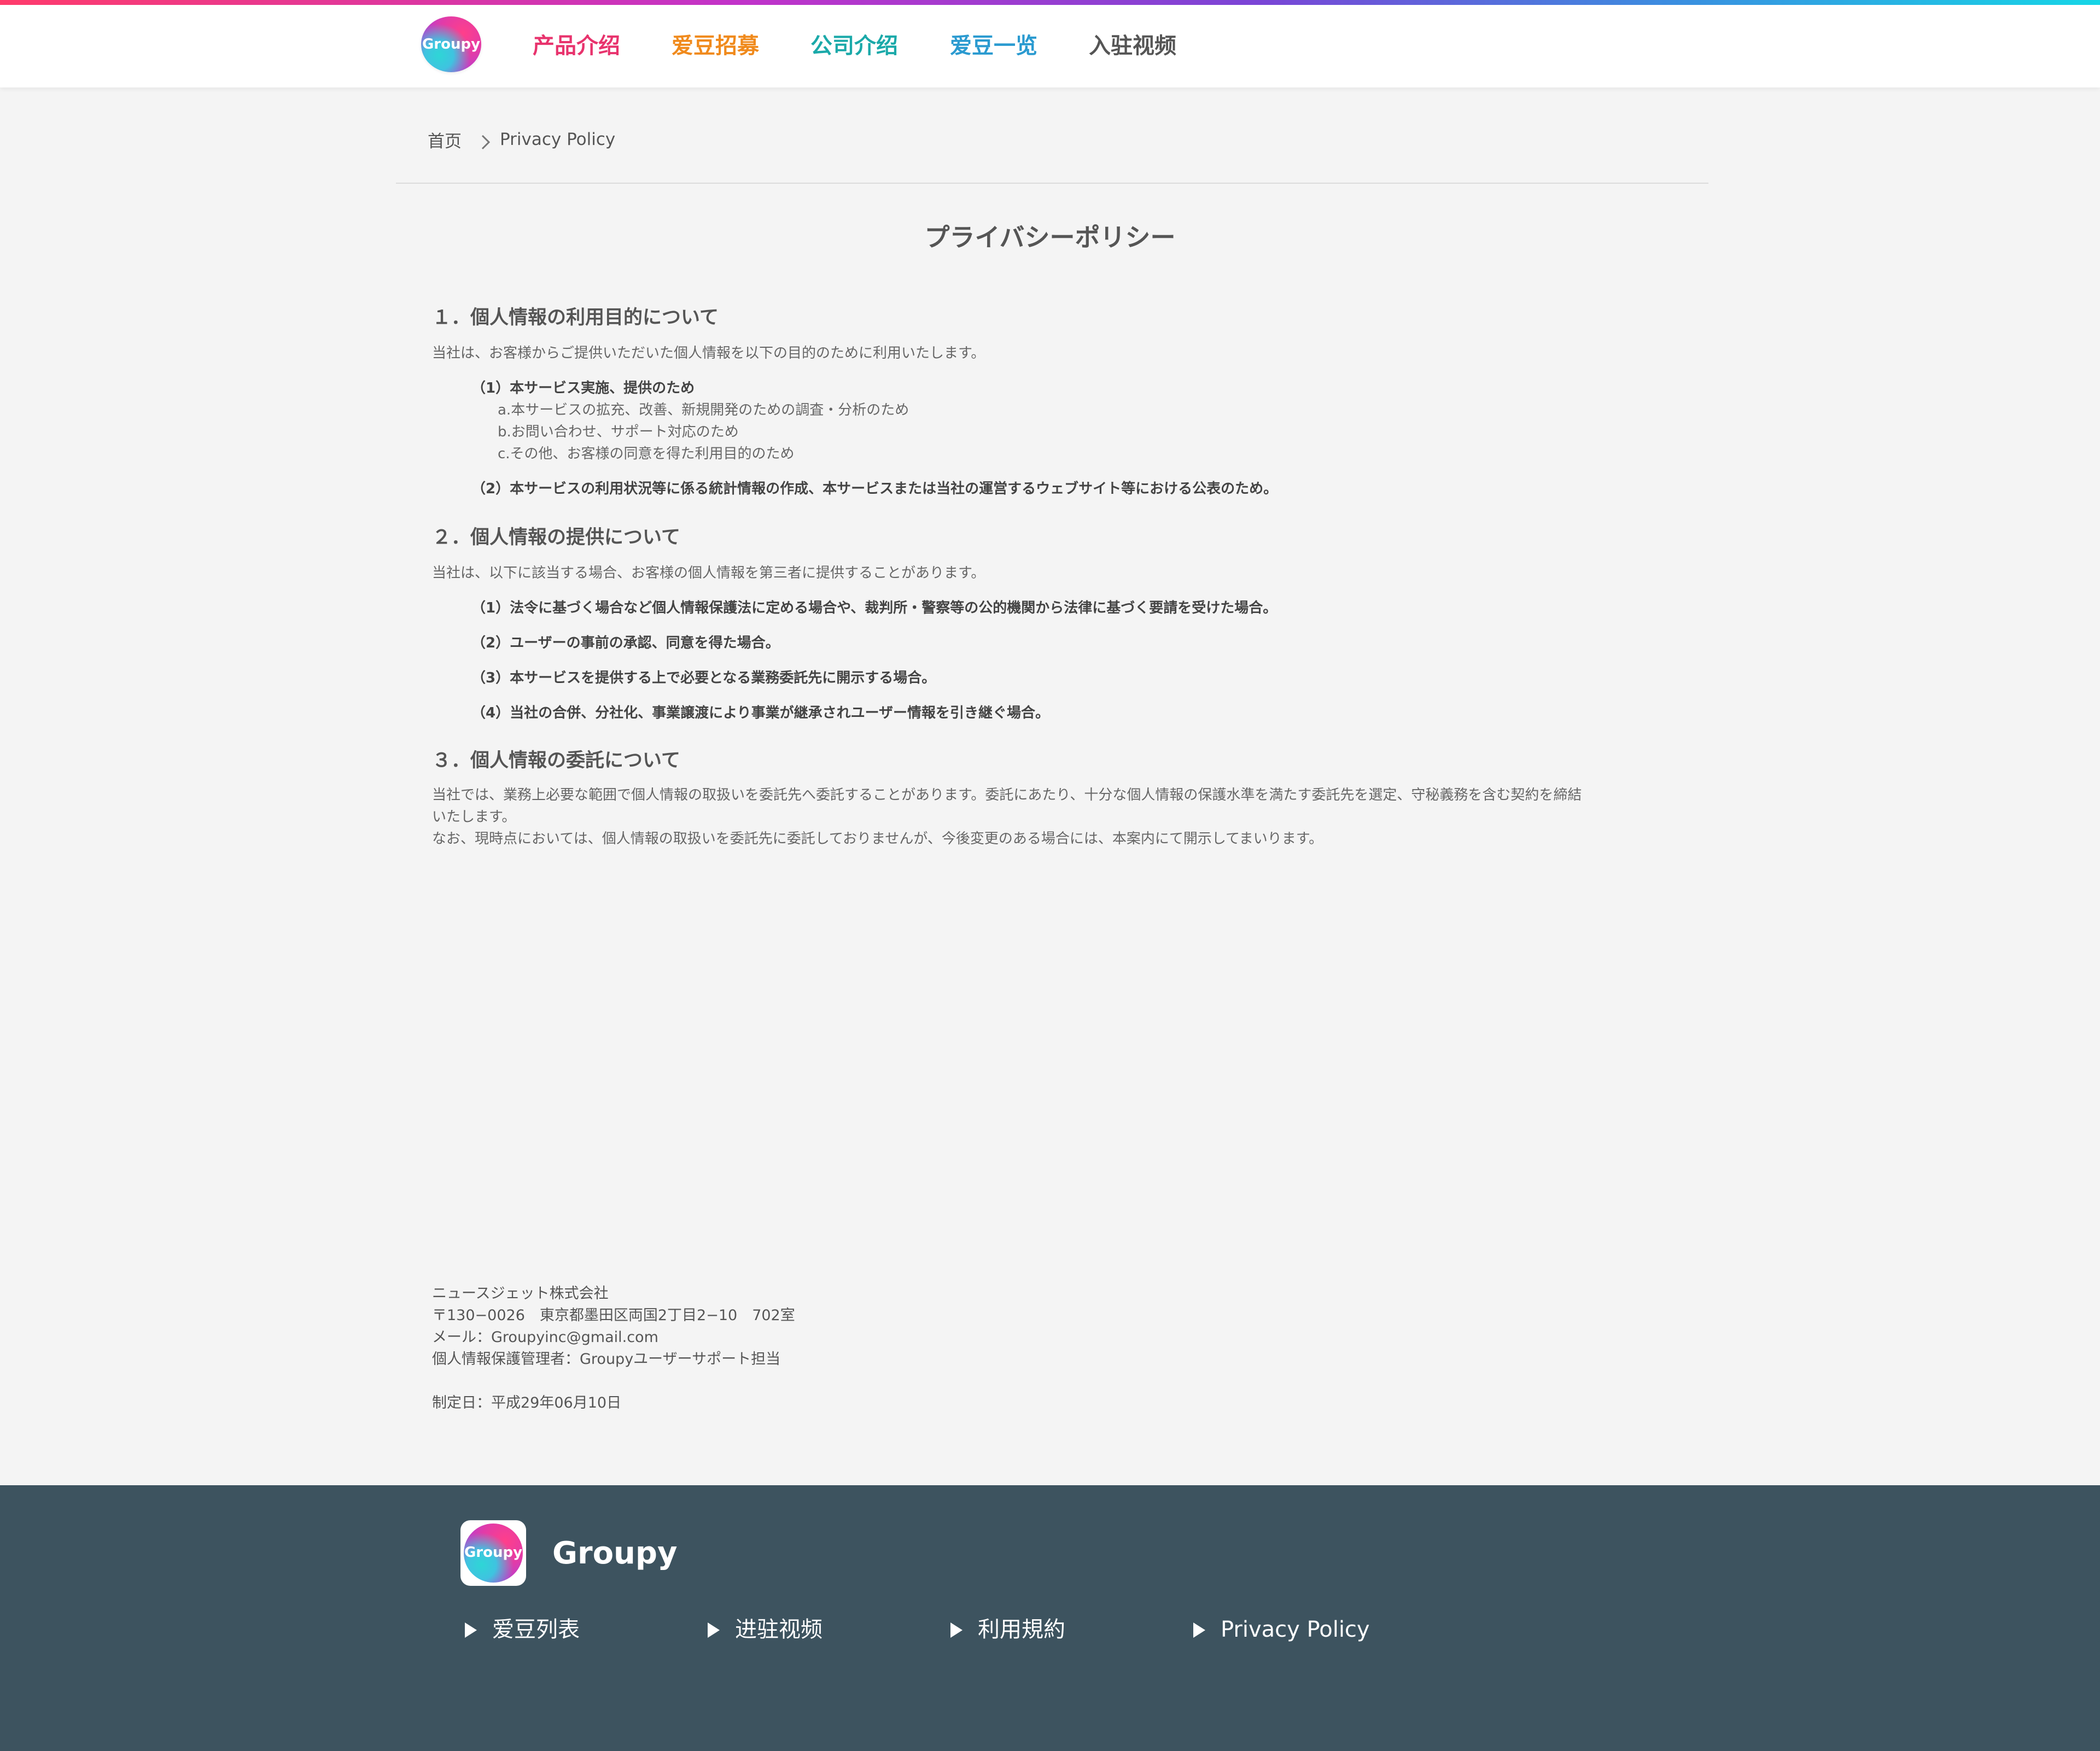 This screenshot has height=1751, width=2100. I want to click on established-date: 制定日：平成29年06月10日, so click(527, 1402).